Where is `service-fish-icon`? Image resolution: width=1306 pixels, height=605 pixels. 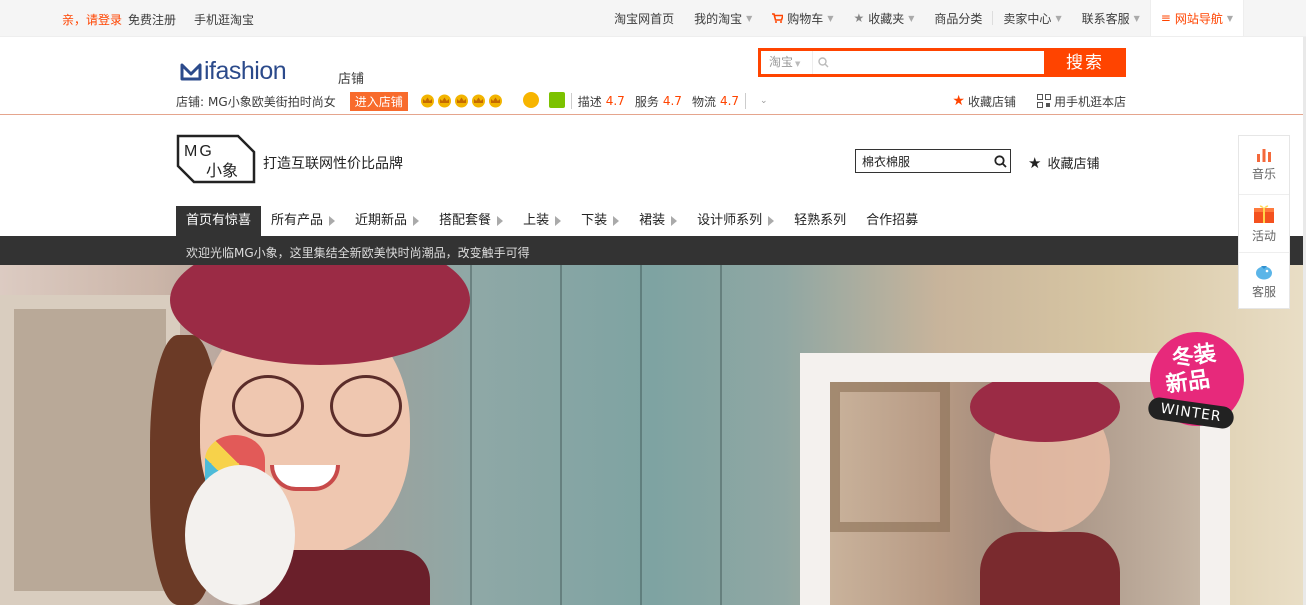
service-fish-icon is located at coordinates (1264, 272).